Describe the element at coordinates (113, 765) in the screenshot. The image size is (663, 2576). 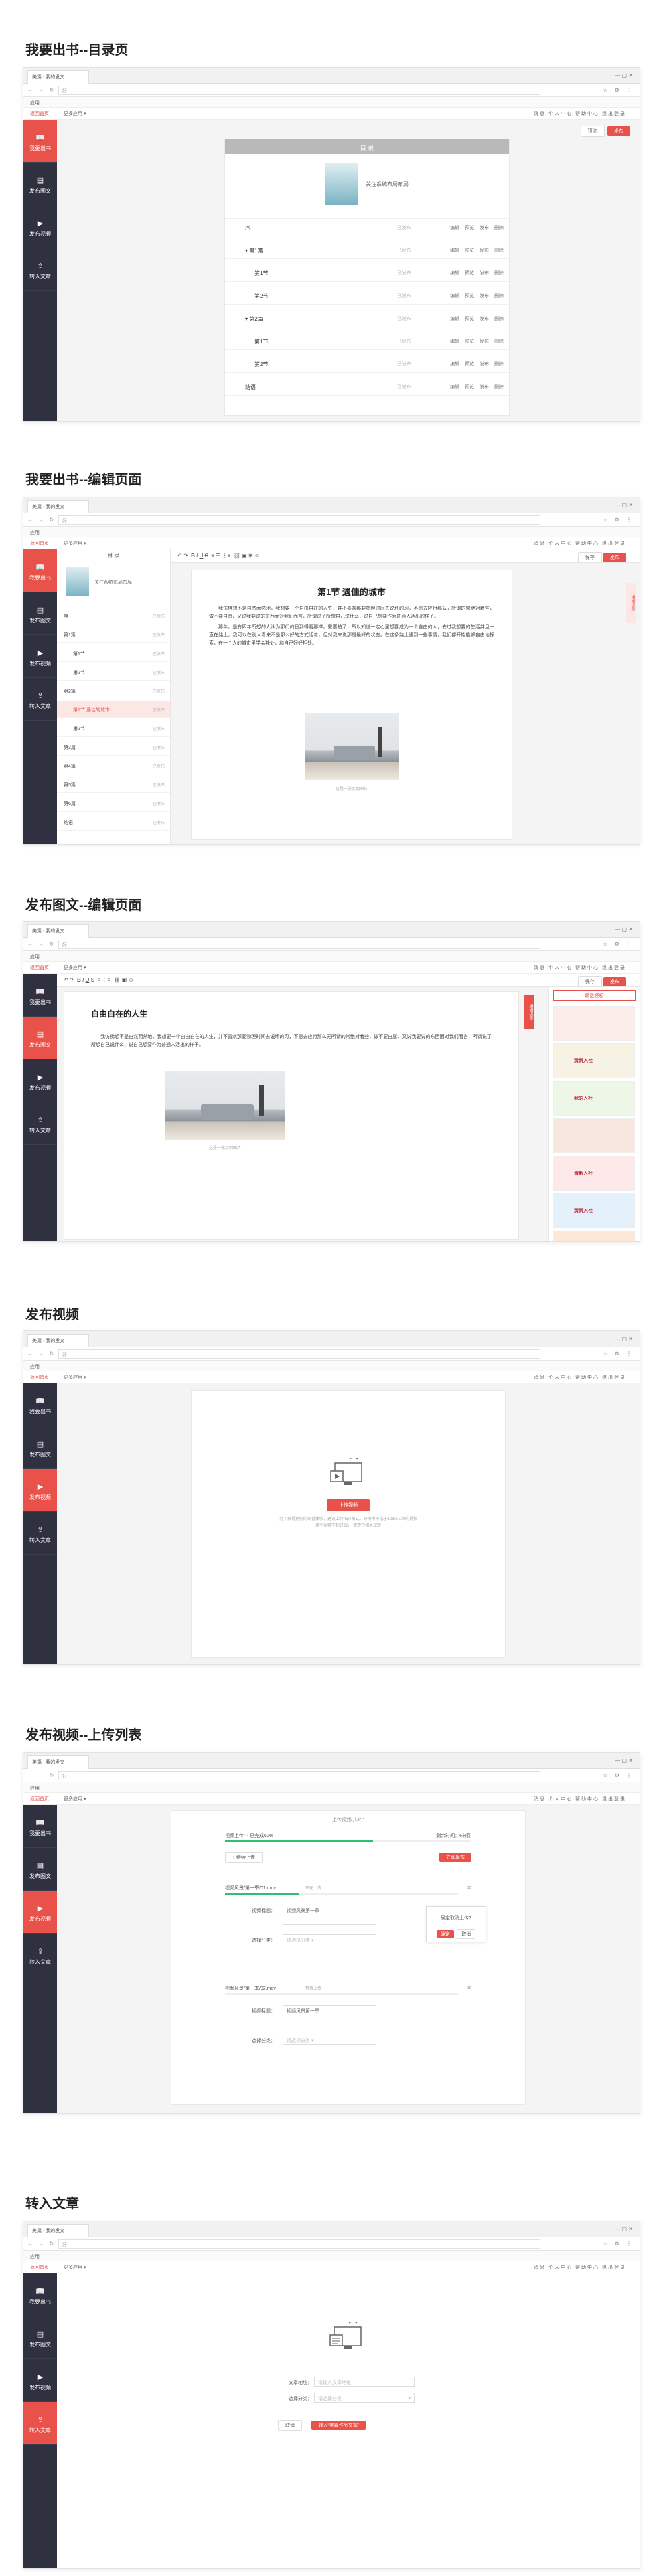
I see `tree-item: 第4篇 已发布` at that location.